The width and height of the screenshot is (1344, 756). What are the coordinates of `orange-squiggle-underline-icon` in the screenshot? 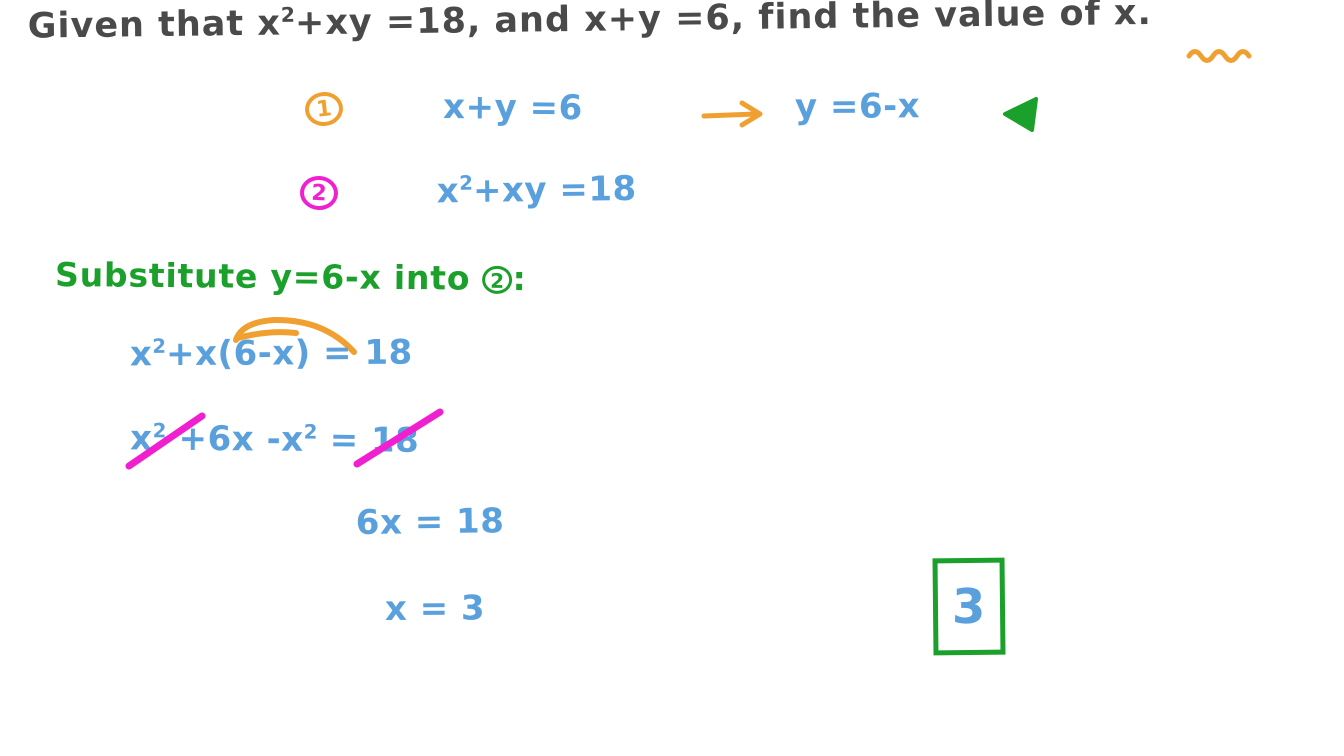 It's located at (1219, 56).